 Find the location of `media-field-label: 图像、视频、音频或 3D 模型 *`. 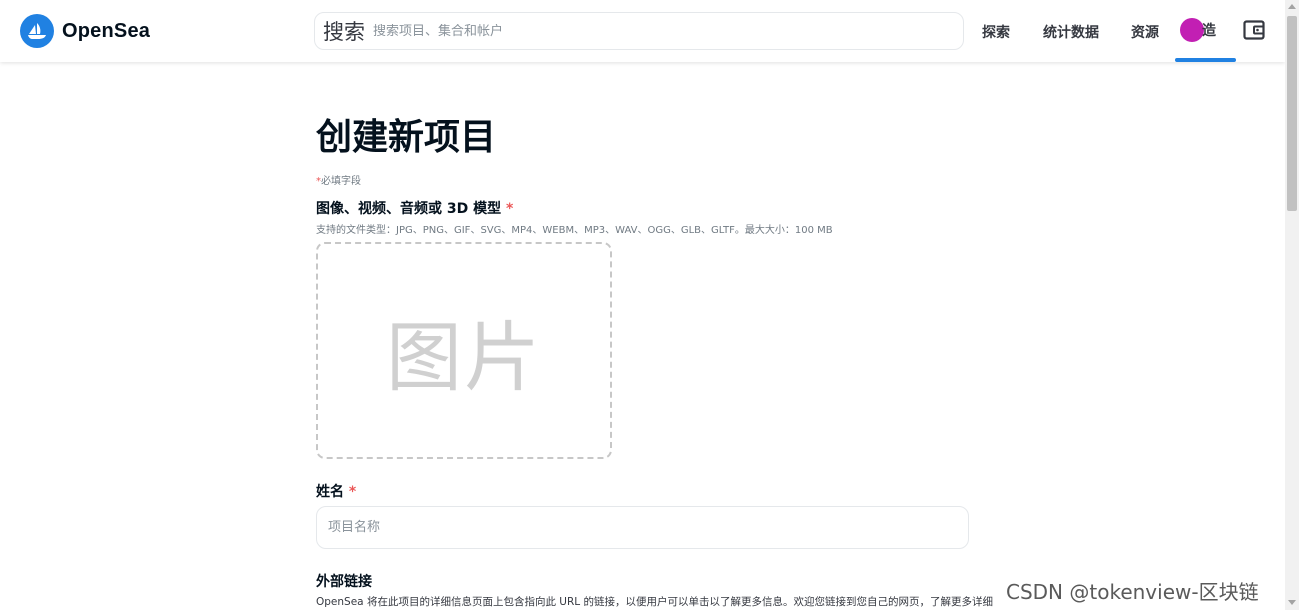

media-field-label: 图像、视频、音频或 3D 模型 * is located at coordinates (414, 208).